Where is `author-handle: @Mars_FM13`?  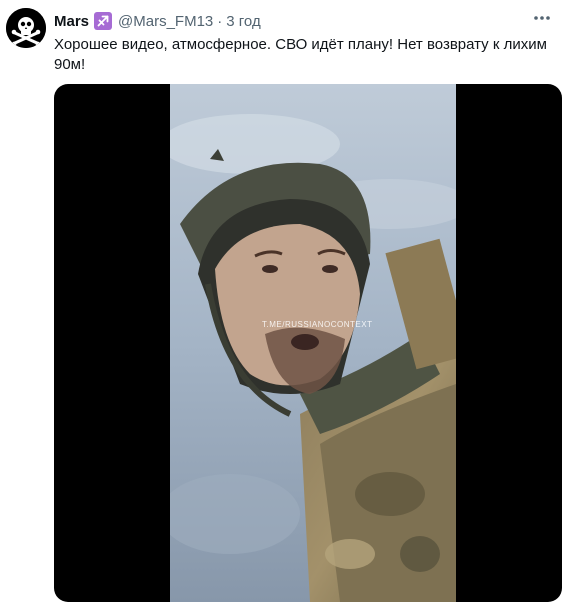 author-handle: @Mars_FM13 is located at coordinates (165, 21).